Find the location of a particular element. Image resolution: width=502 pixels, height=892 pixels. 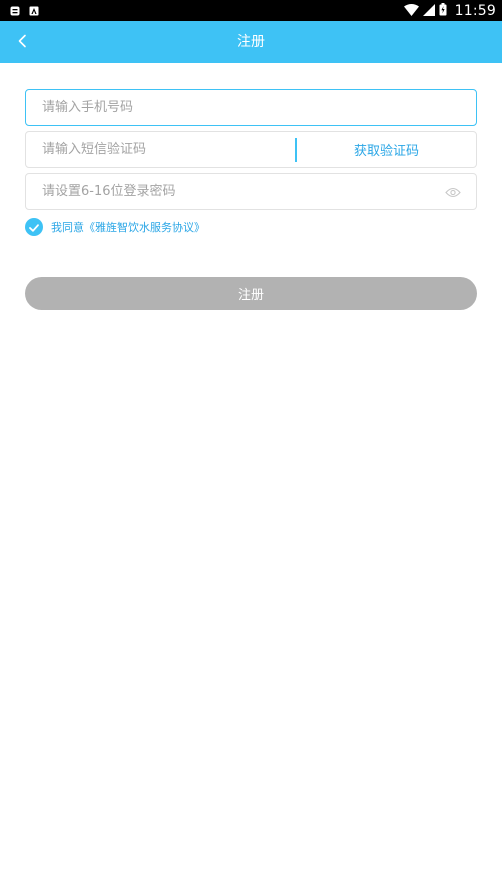

chevron-left-icon is located at coordinates (23, 42).